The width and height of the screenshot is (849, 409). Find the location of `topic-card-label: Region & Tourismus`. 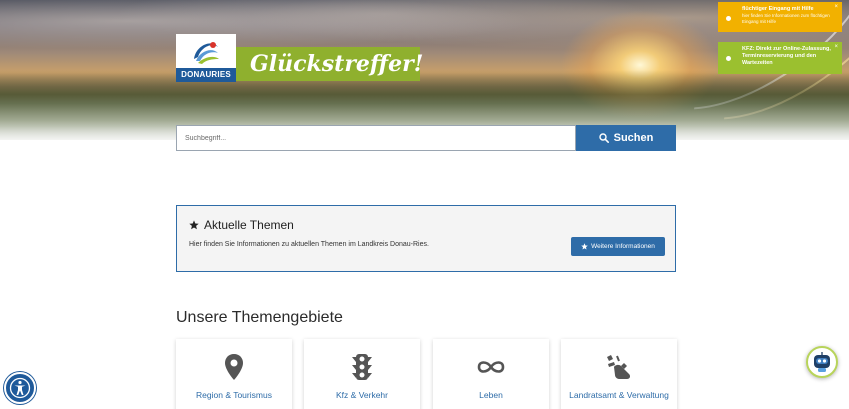

topic-card-label: Region & Tourismus is located at coordinates (234, 395).